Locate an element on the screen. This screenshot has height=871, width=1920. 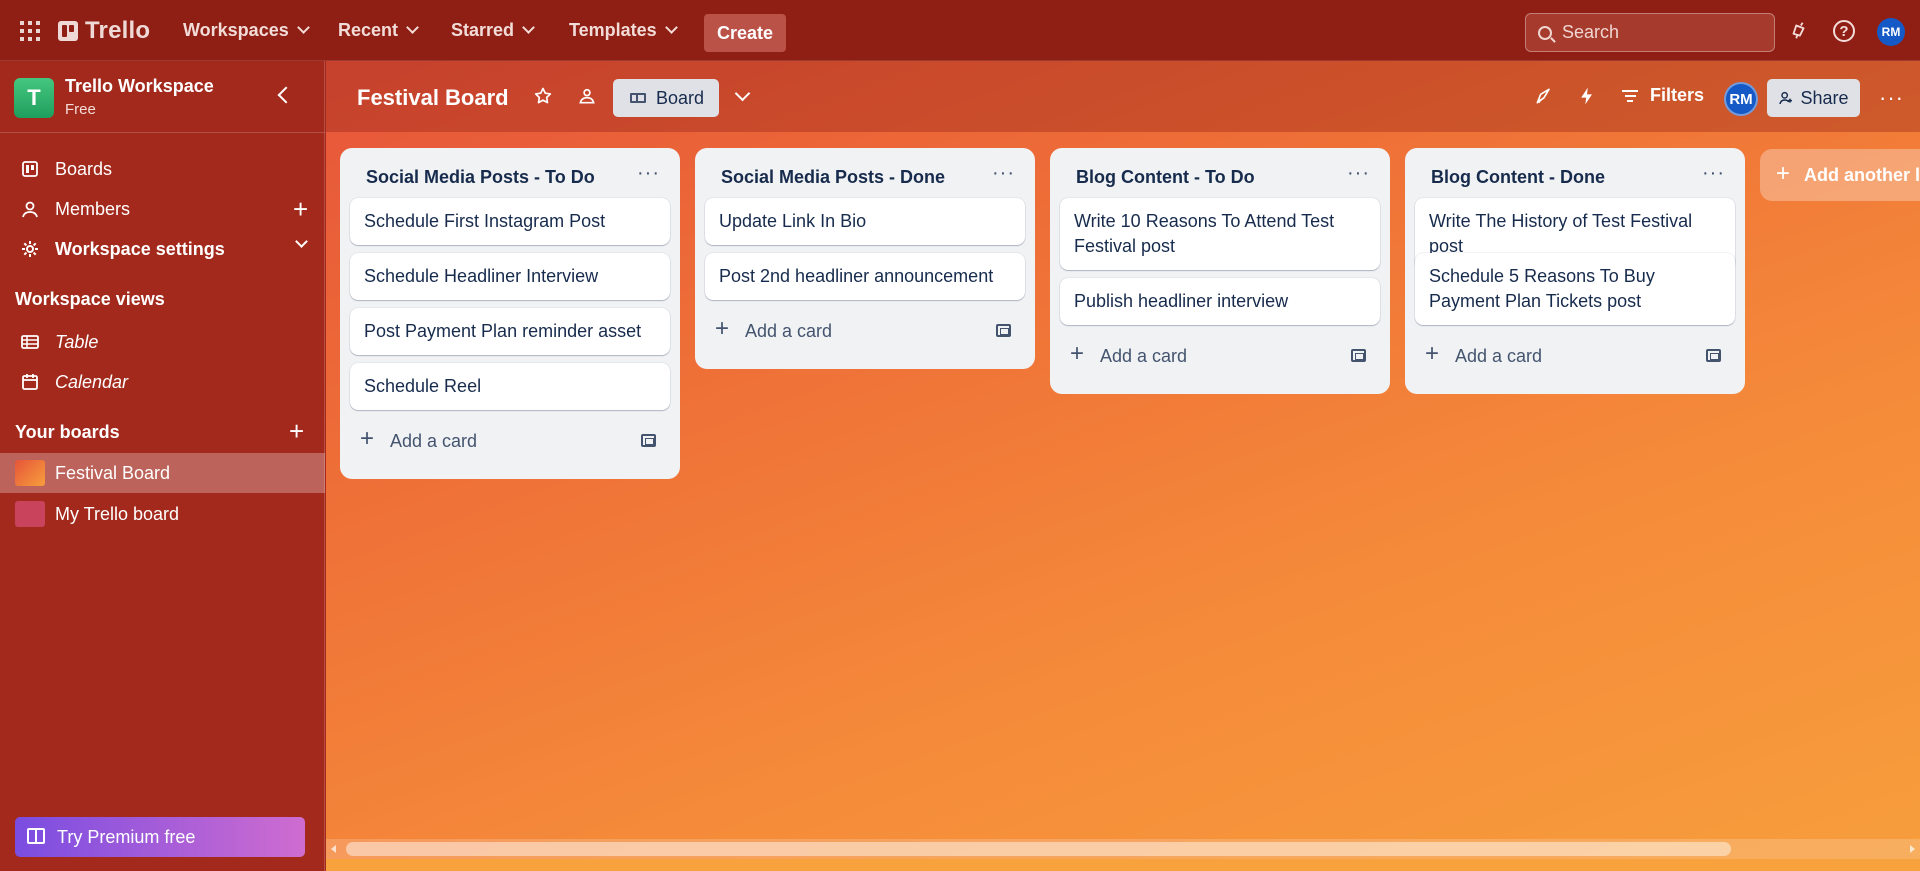
app-switcher-icon is located at coordinates (30, 31).